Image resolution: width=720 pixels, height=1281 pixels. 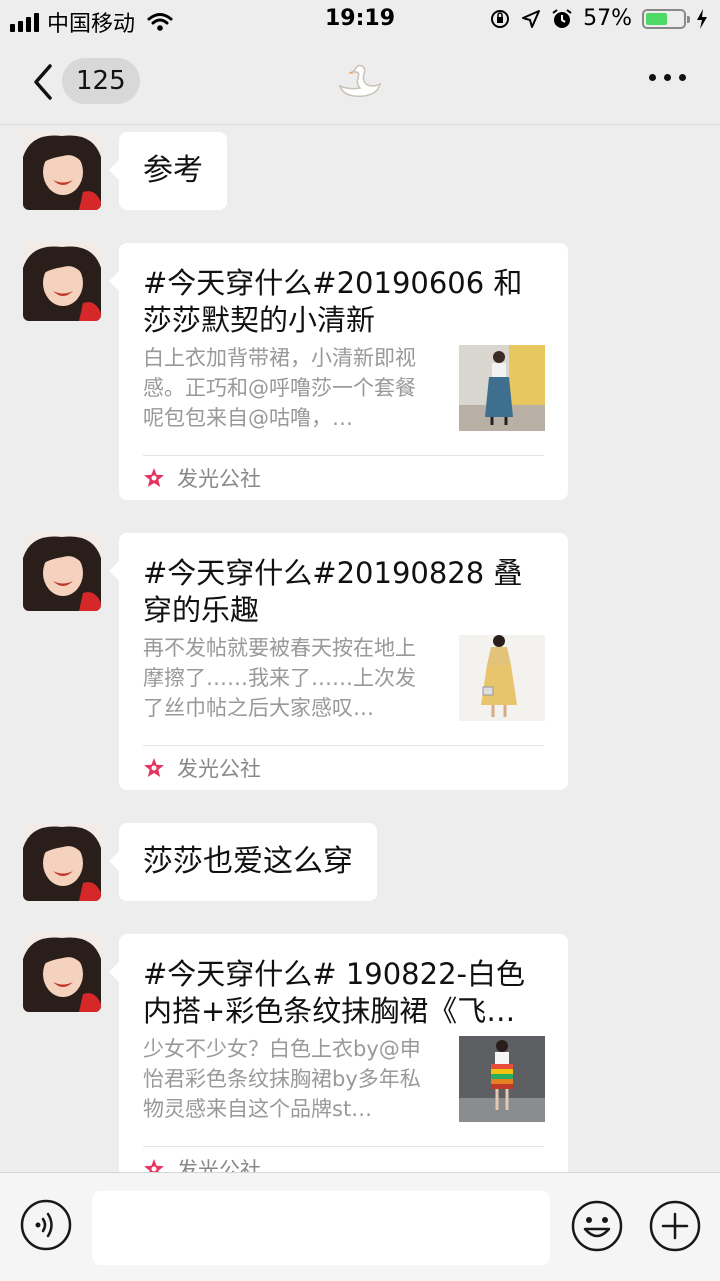 I want to click on text-message-bubble: 参考, so click(x=168, y=171).